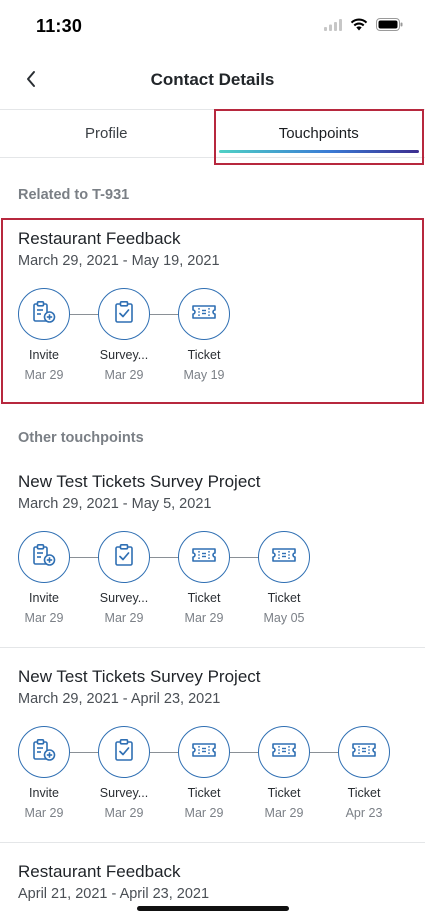 Image resolution: width=425 pixels, height=920 pixels. What do you see at coordinates (119, 261) in the screenshot?
I see `project-dates: March 29, 2021 - May 19, 2021` at bounding box center [119, 261].